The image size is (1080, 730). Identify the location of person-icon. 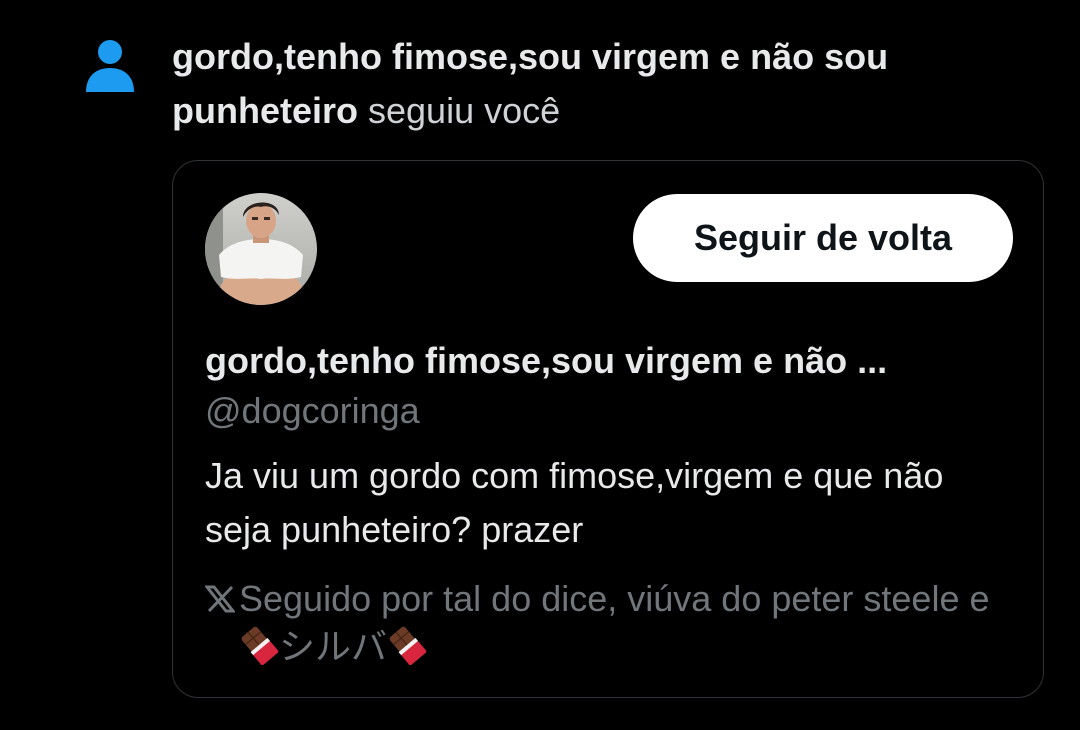
(110, 66).